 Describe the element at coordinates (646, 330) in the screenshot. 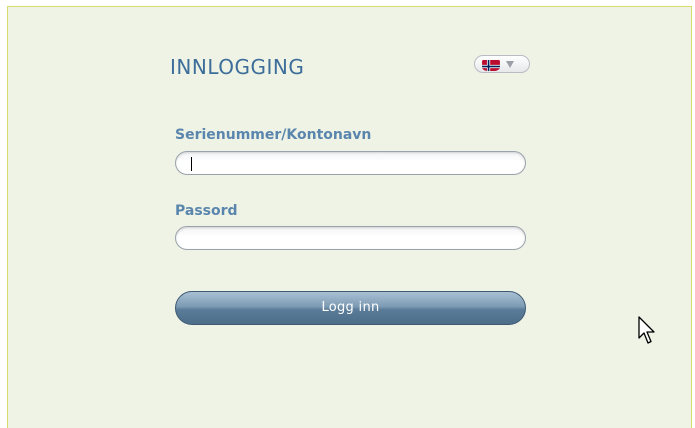

I see `mouse-pointer-icon` at that location.